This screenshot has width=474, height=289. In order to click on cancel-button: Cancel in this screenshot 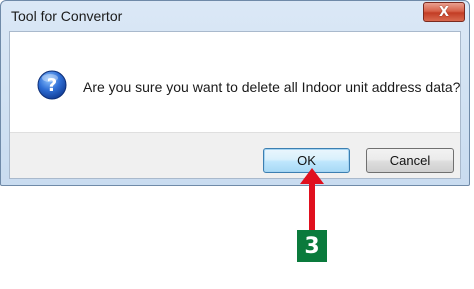, I will do `click(410, 160)`.